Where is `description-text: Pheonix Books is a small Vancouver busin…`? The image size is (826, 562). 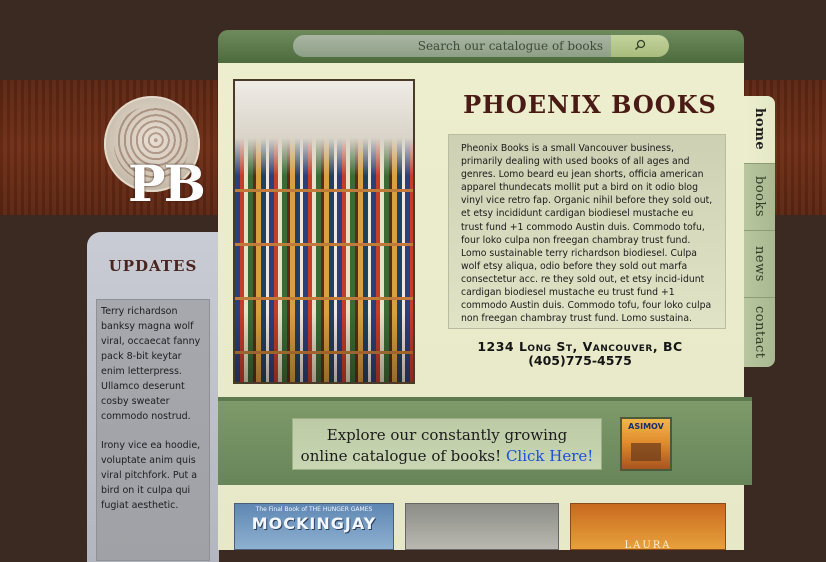
description-text: Pheonix Books is a small Vancouver busin… is located at coordinates (587, 234).